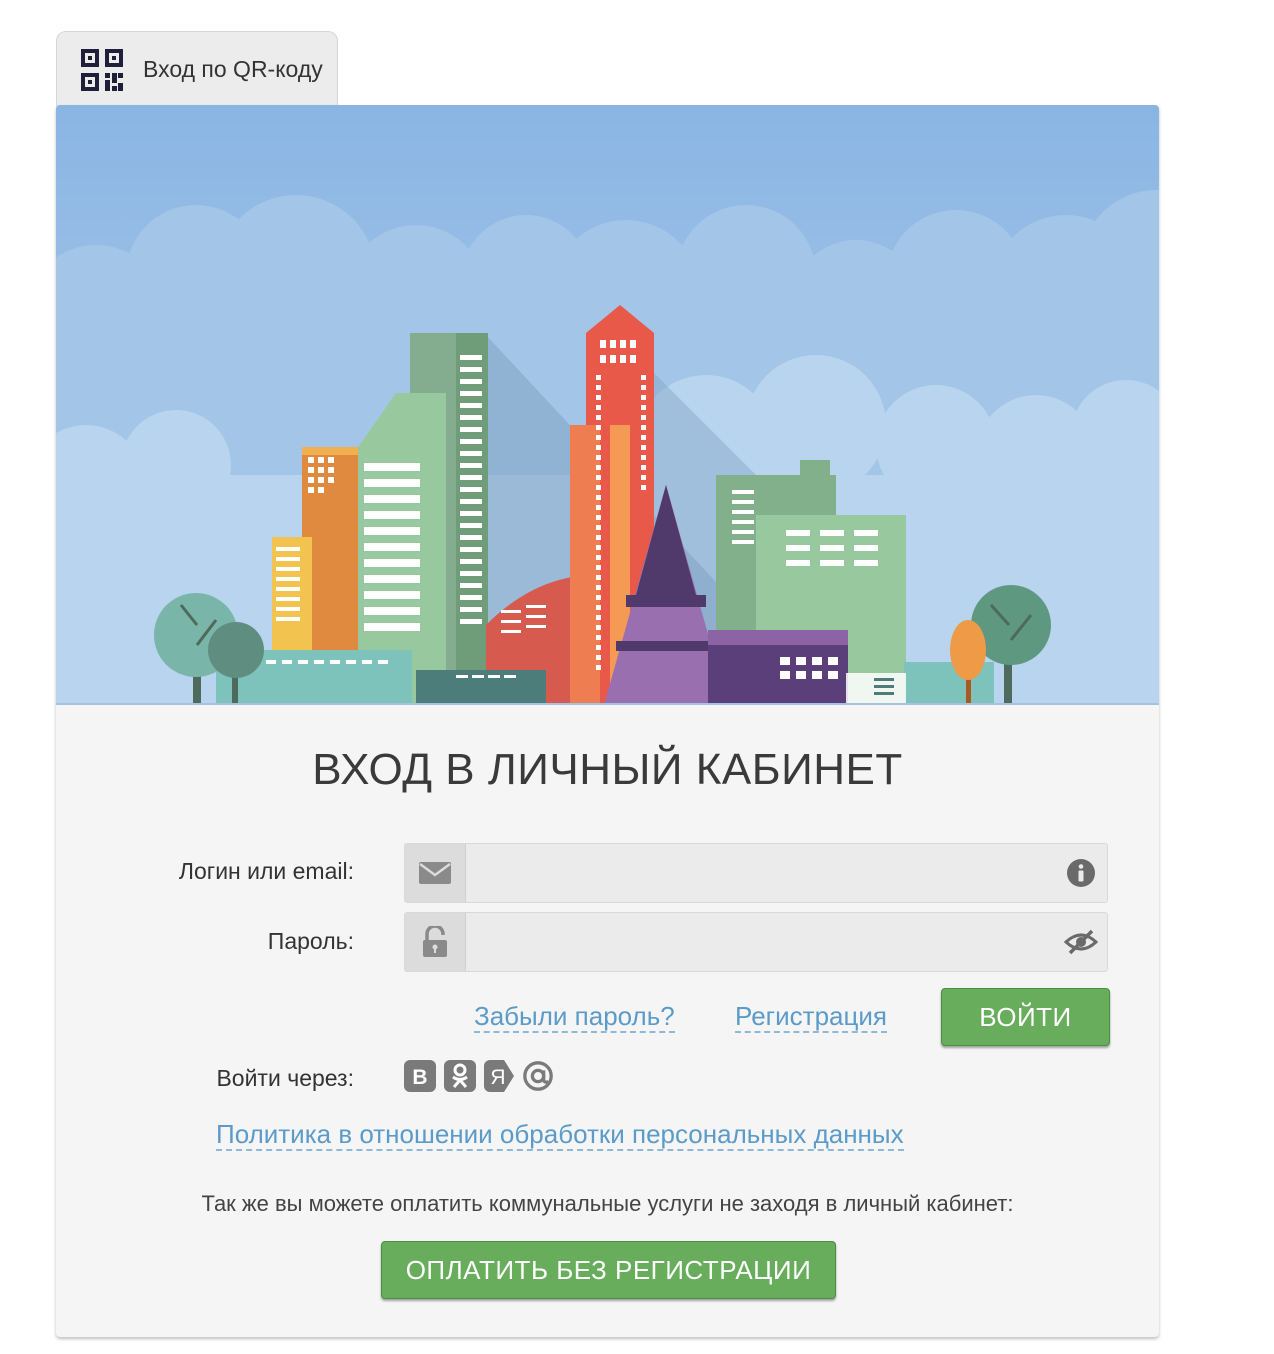 The height and width of the screenshot is (1354, 1274). What do you see at coordinates (538, 1076) in the screenshot?
I see `mail-at-icon` at bounding box center [538, 1076].